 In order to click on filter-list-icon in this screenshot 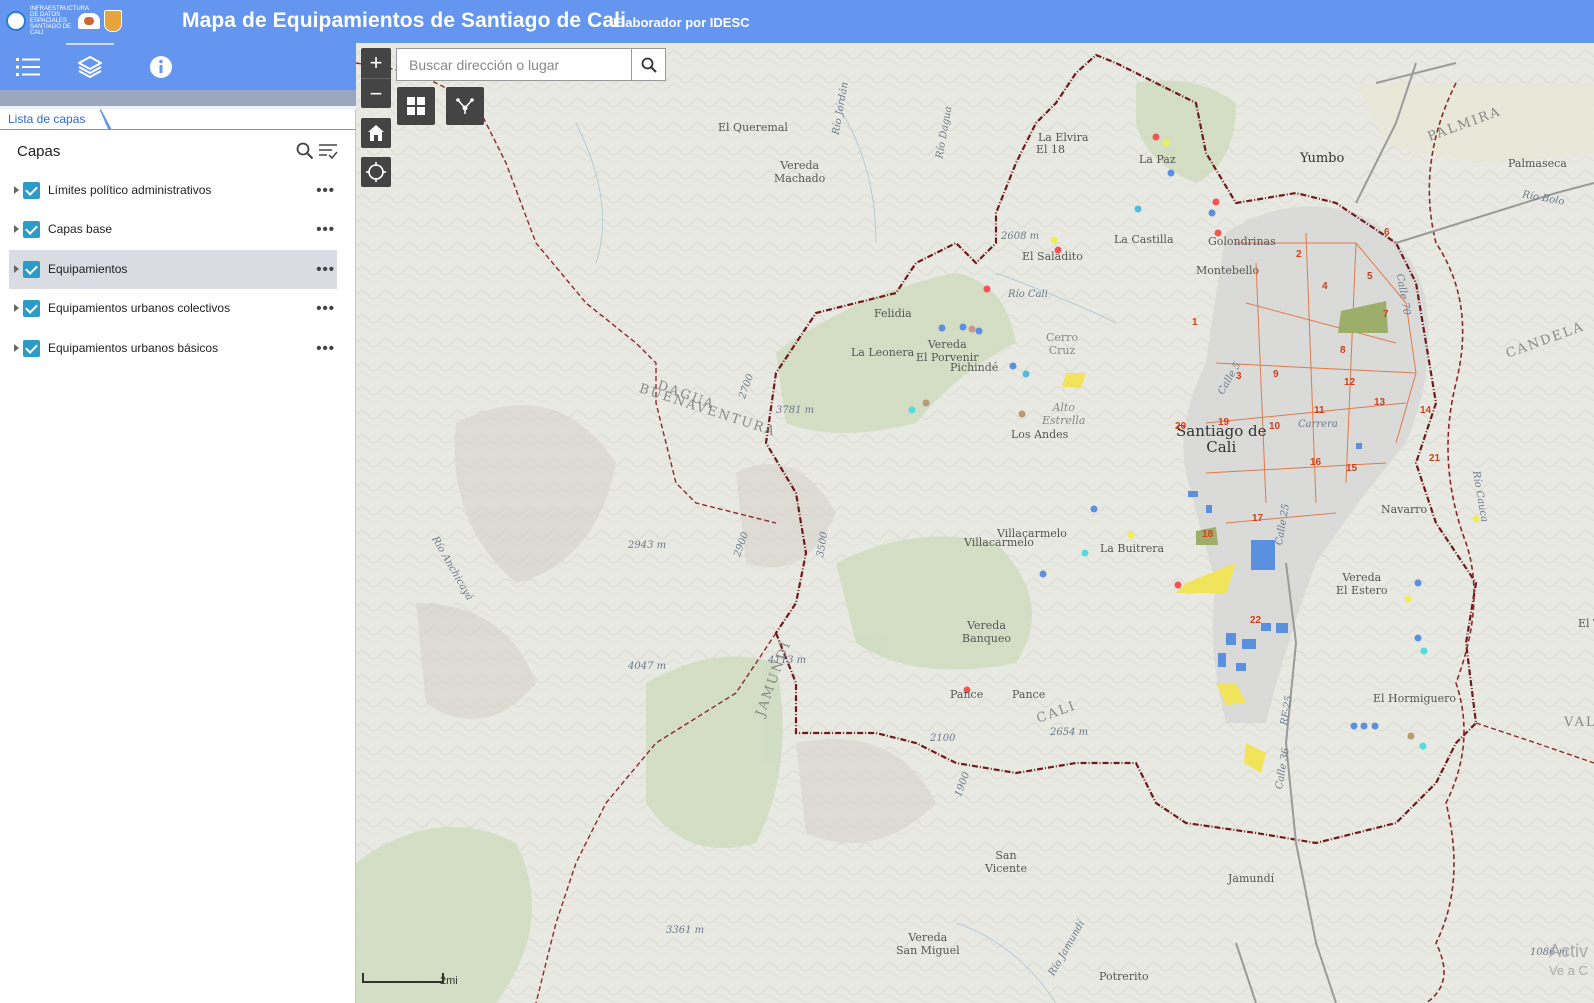, I will do `click(328, 152)`.